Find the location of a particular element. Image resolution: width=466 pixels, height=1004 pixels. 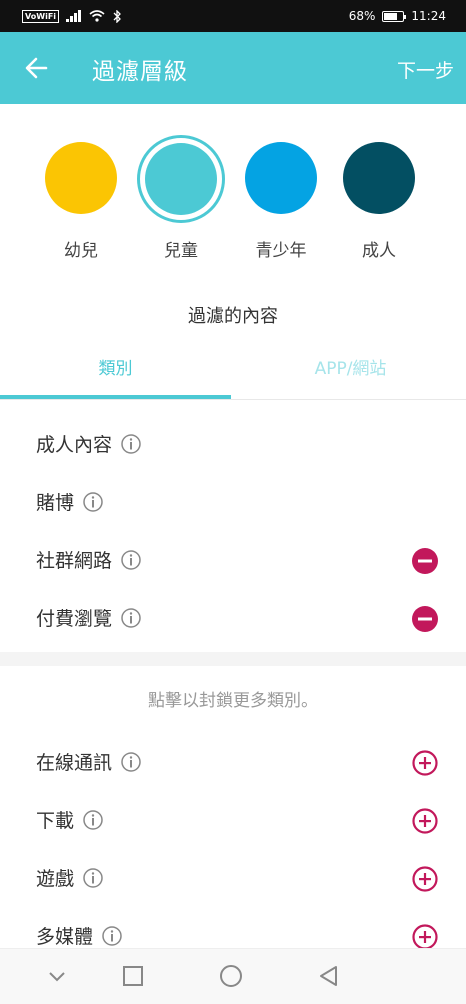

battery-icon is located at coordinates (394, 16).